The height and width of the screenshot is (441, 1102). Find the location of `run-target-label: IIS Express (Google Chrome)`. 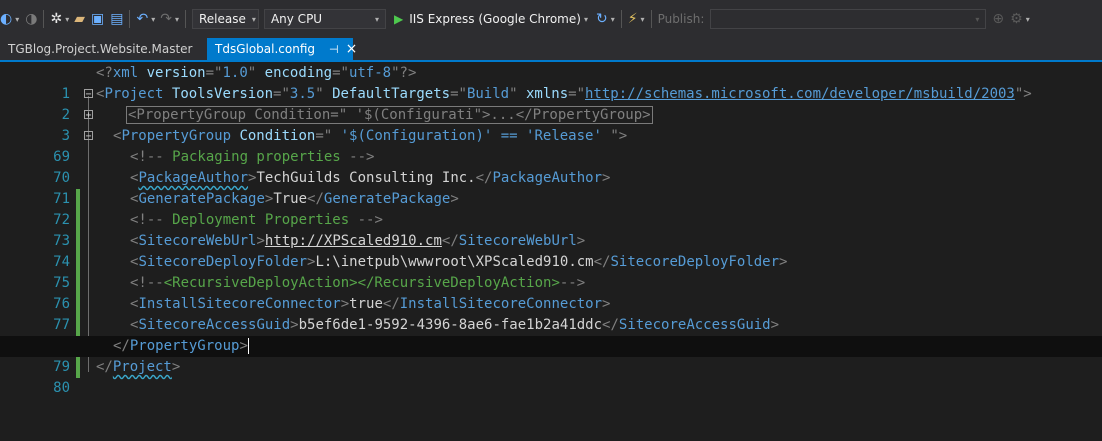

run-target-label: IIS Express (Google Chrome) is located at coordinates (495, 19).